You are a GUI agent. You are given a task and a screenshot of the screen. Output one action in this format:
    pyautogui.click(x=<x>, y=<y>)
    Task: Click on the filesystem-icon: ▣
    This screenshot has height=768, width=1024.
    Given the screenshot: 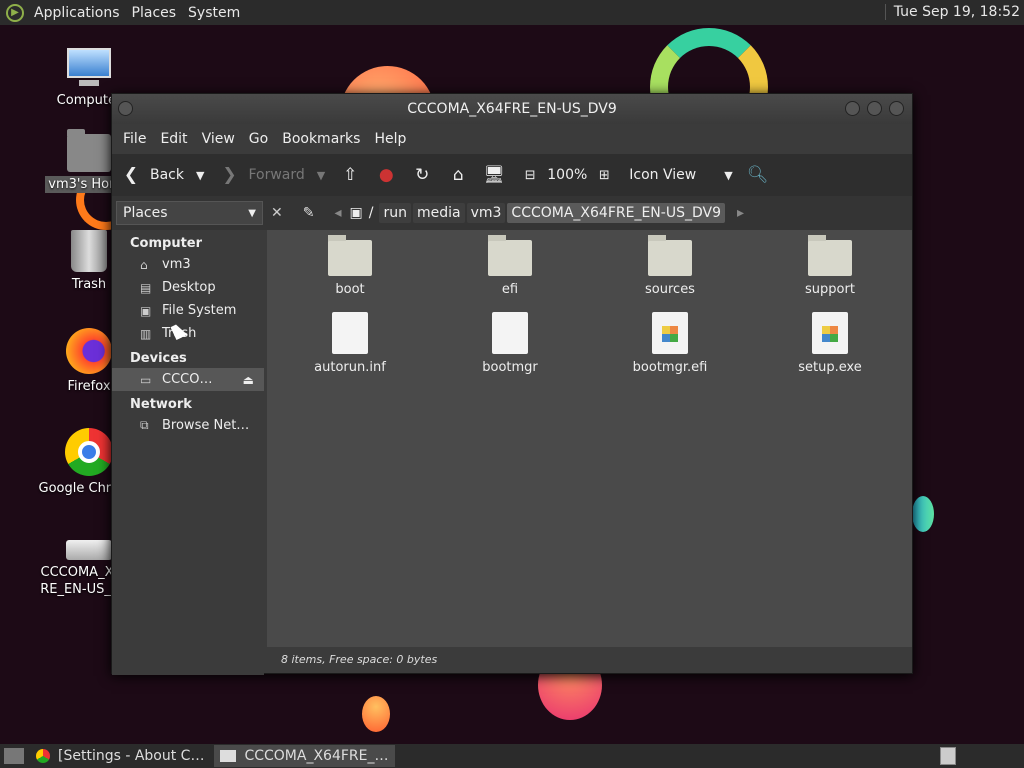 What is the action you would take?
    pyautogui.click(x=146, y=310)
    